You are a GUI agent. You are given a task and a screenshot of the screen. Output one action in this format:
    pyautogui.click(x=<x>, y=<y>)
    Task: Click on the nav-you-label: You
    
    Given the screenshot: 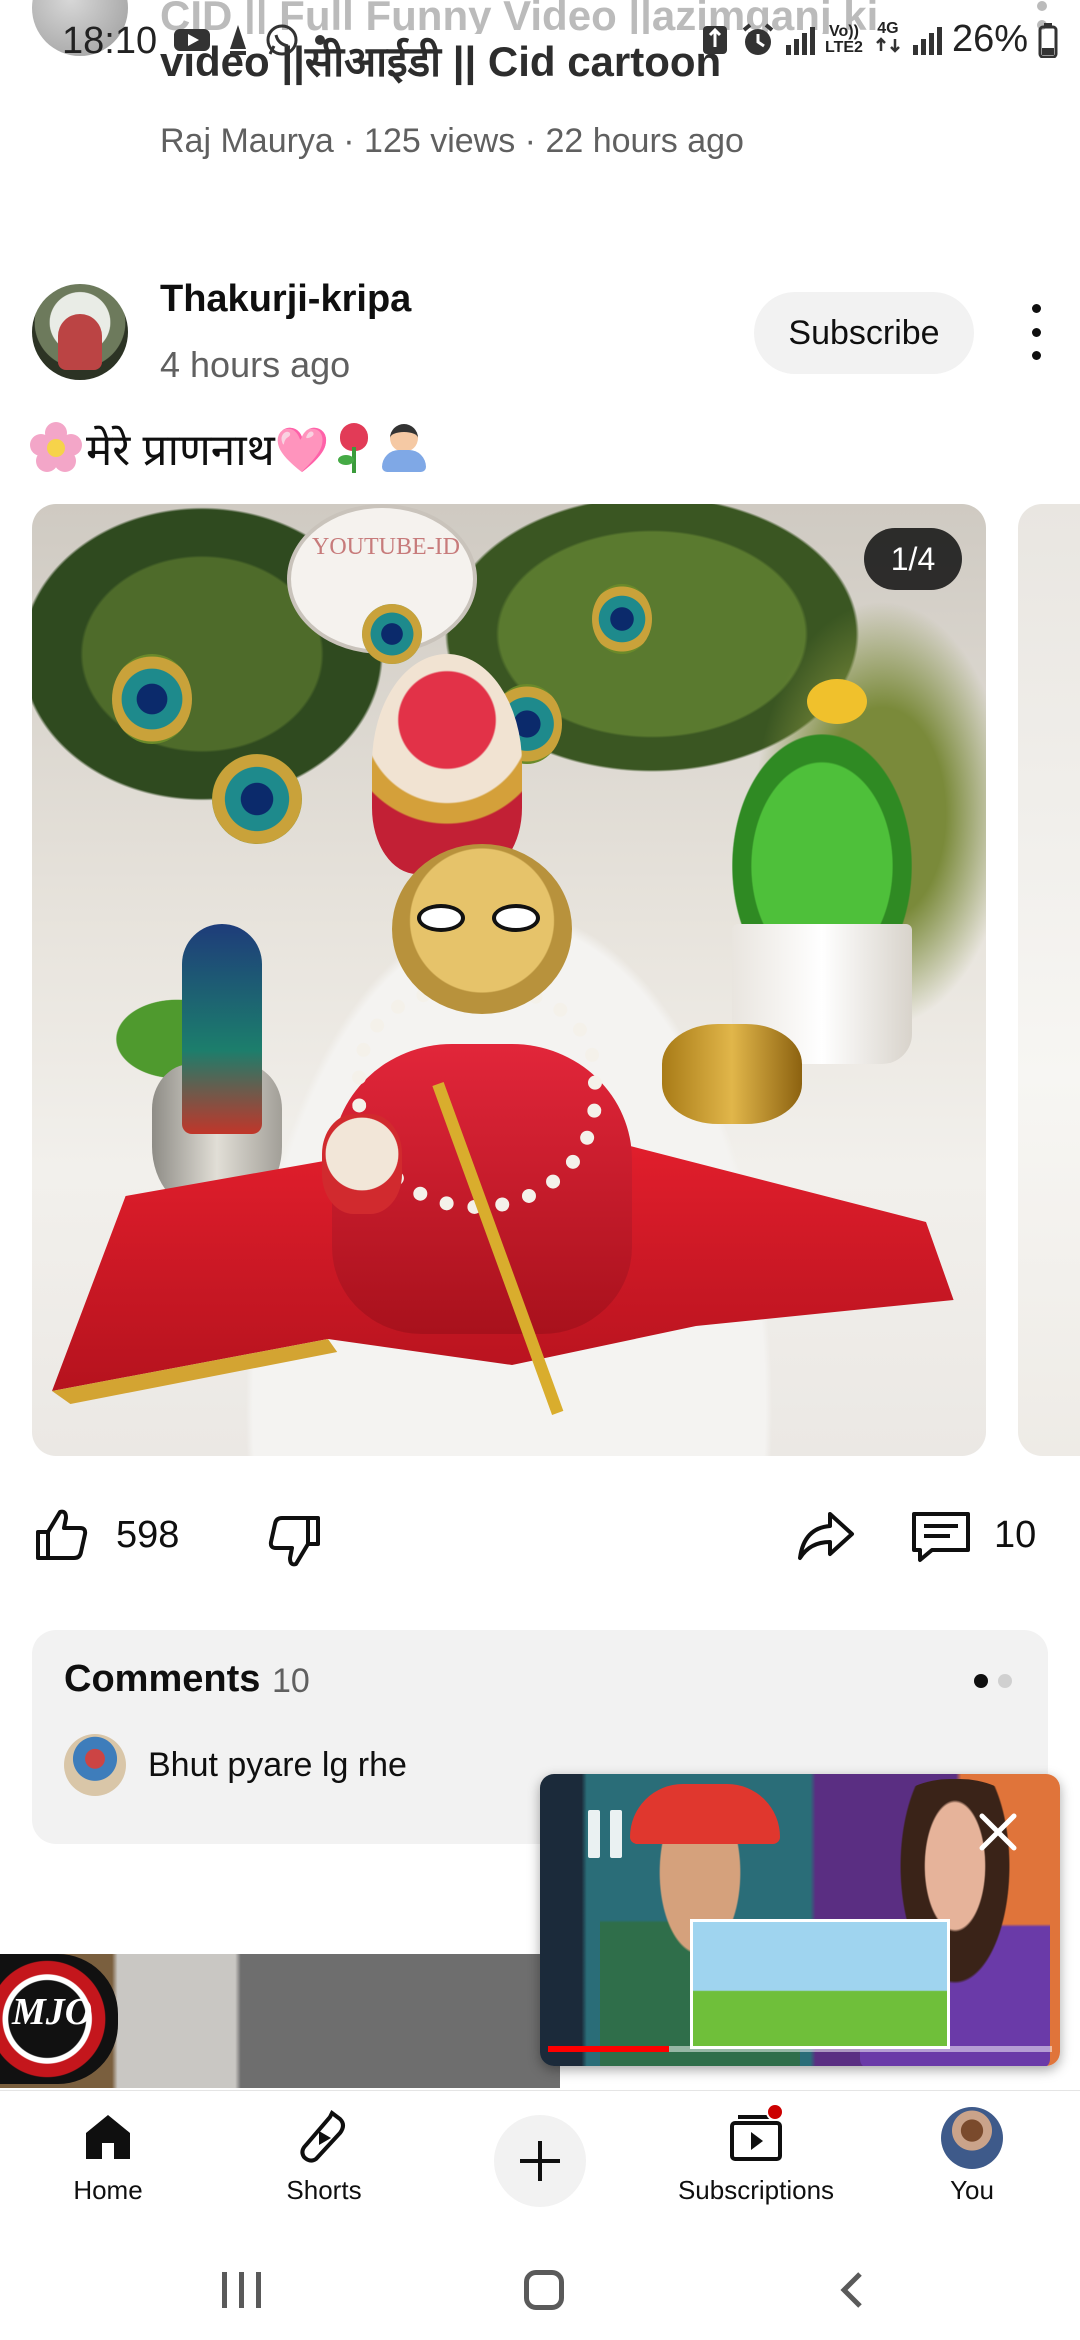 What is the action you would take?
    pyautogui.click(x=972, y=2190)
    